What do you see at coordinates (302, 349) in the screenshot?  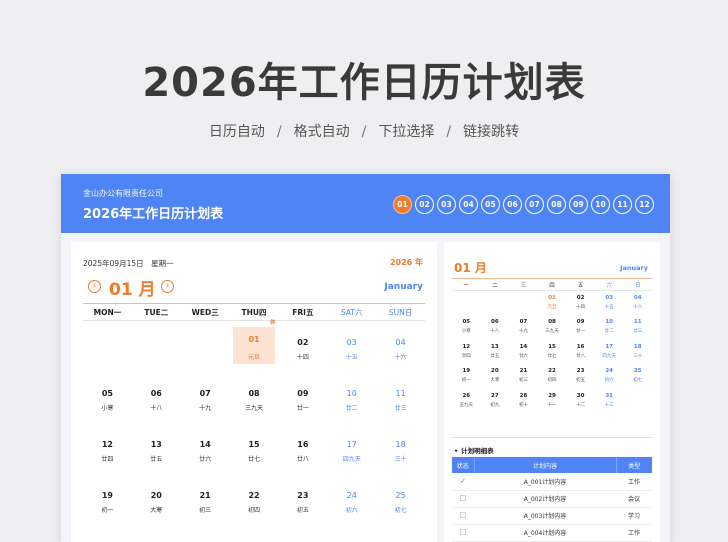 I see `day-cell: 02 十四` at bounding box center [302, 349].